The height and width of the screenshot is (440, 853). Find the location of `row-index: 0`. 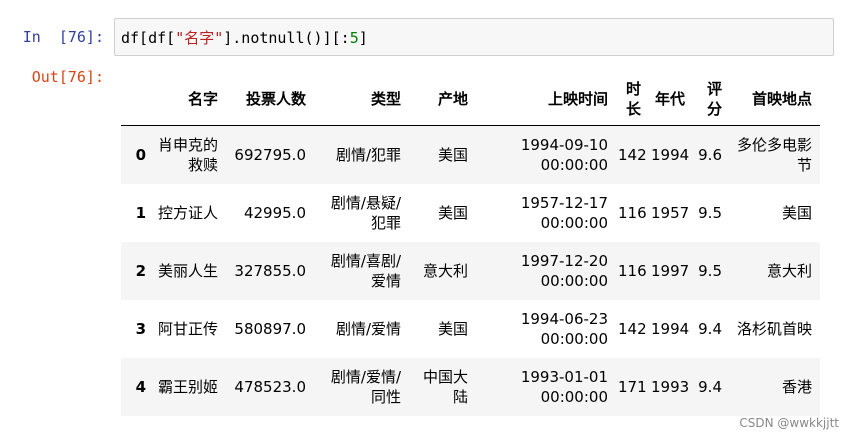

row-index: 0 is located at coordinates (140, 154).